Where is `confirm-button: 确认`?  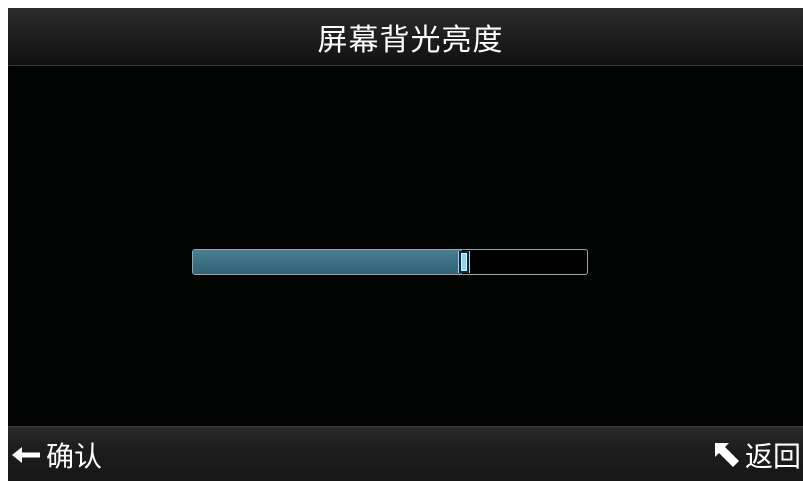
confirm-button: 确认 is located at coordinates (57, 454).